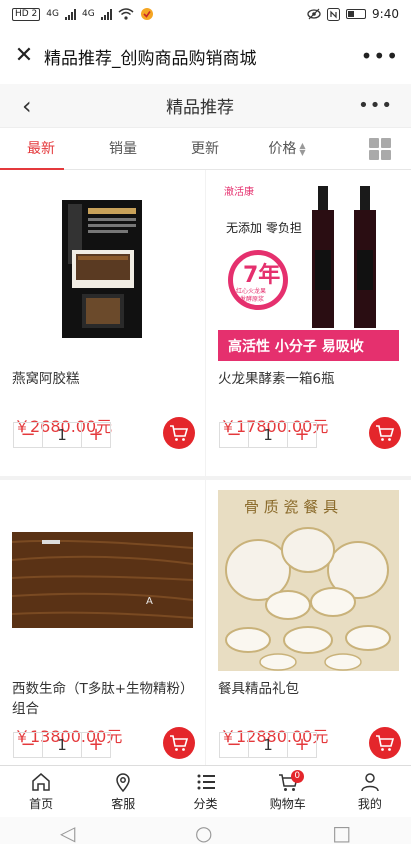  I want to click on webview-title: 精品推荐_创购商品购销商城, so click(150, 58).